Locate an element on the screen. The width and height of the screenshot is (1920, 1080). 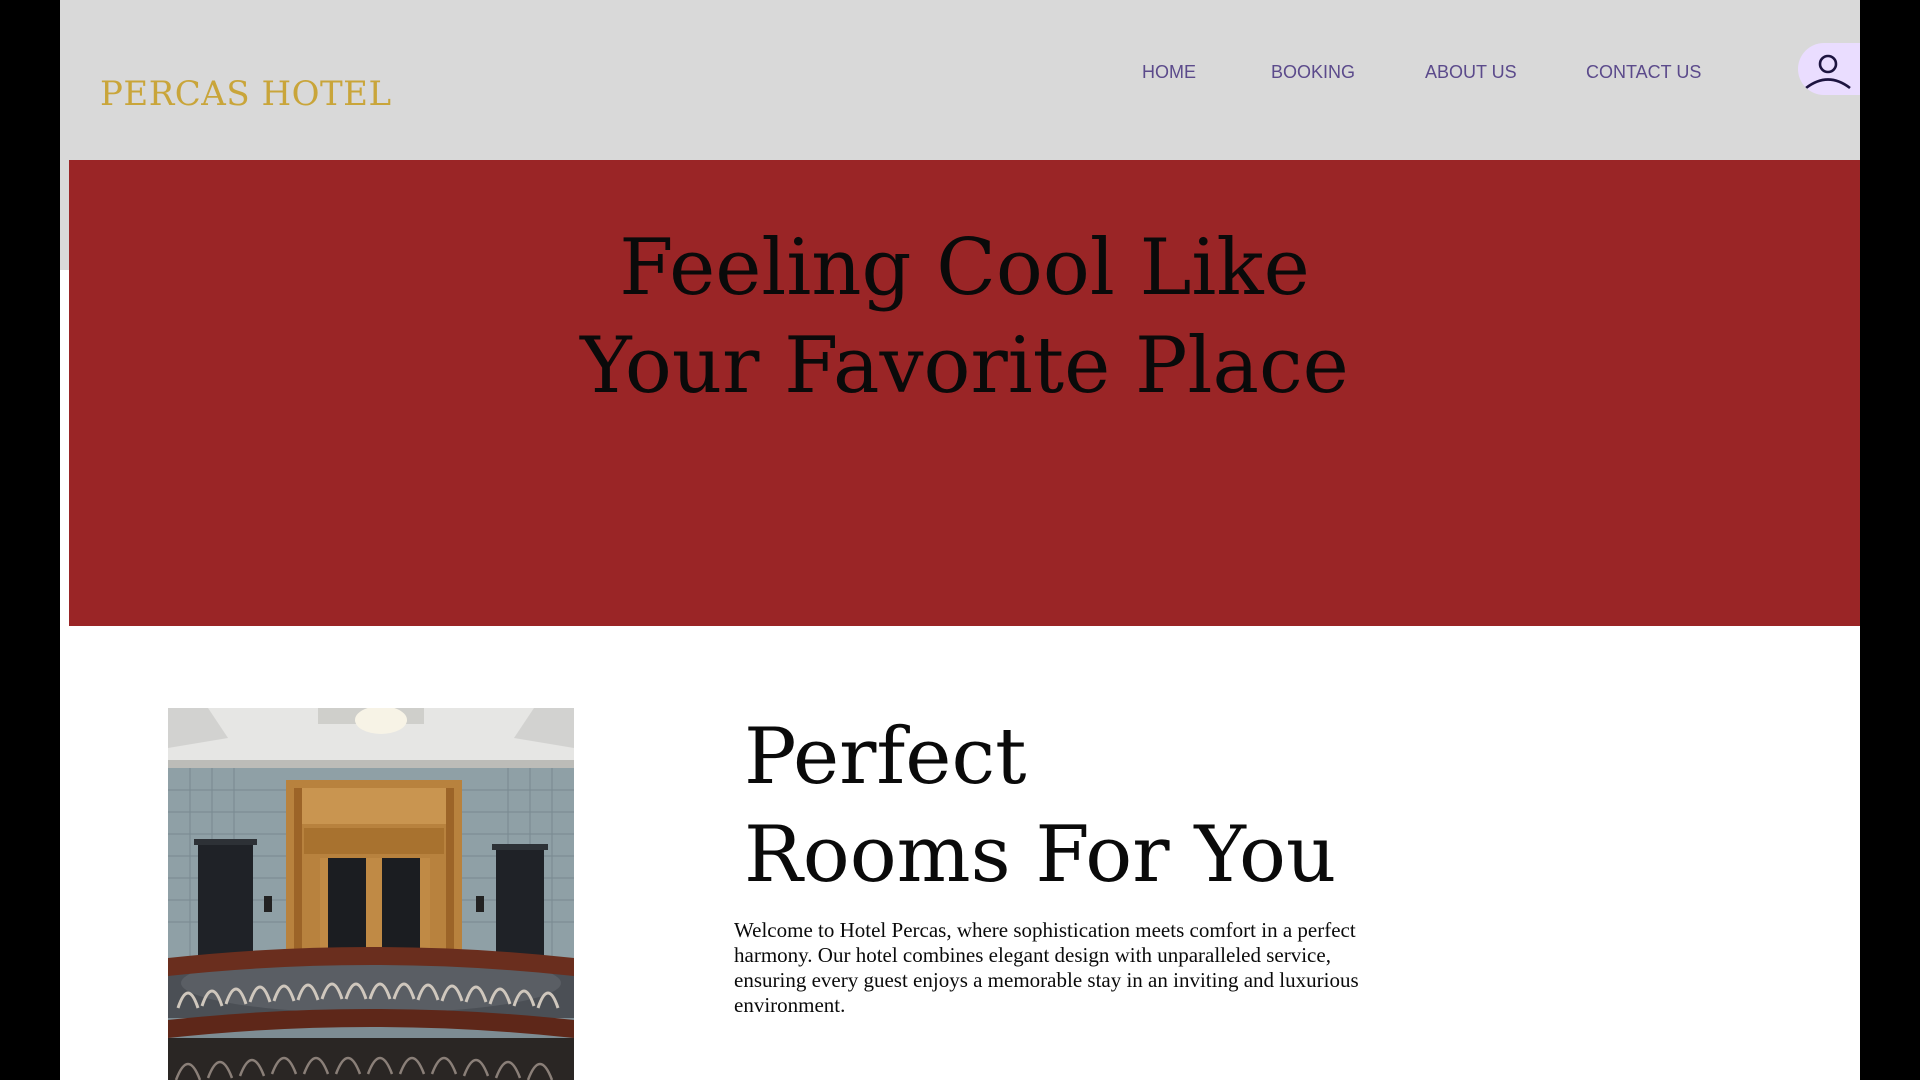
nav-contact-us: CONTACT US is located at coordinates (1643, 72).